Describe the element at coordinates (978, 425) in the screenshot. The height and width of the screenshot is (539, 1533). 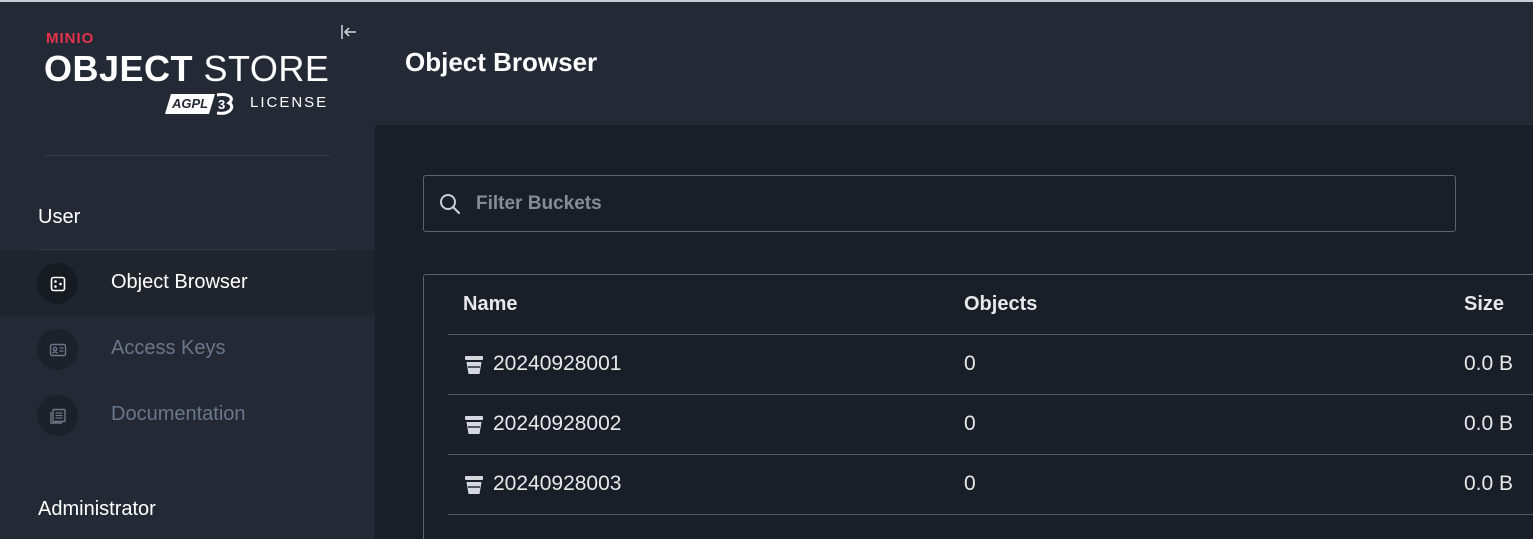
I see `table-row: 20240928002 0 0.0 B` at that location.